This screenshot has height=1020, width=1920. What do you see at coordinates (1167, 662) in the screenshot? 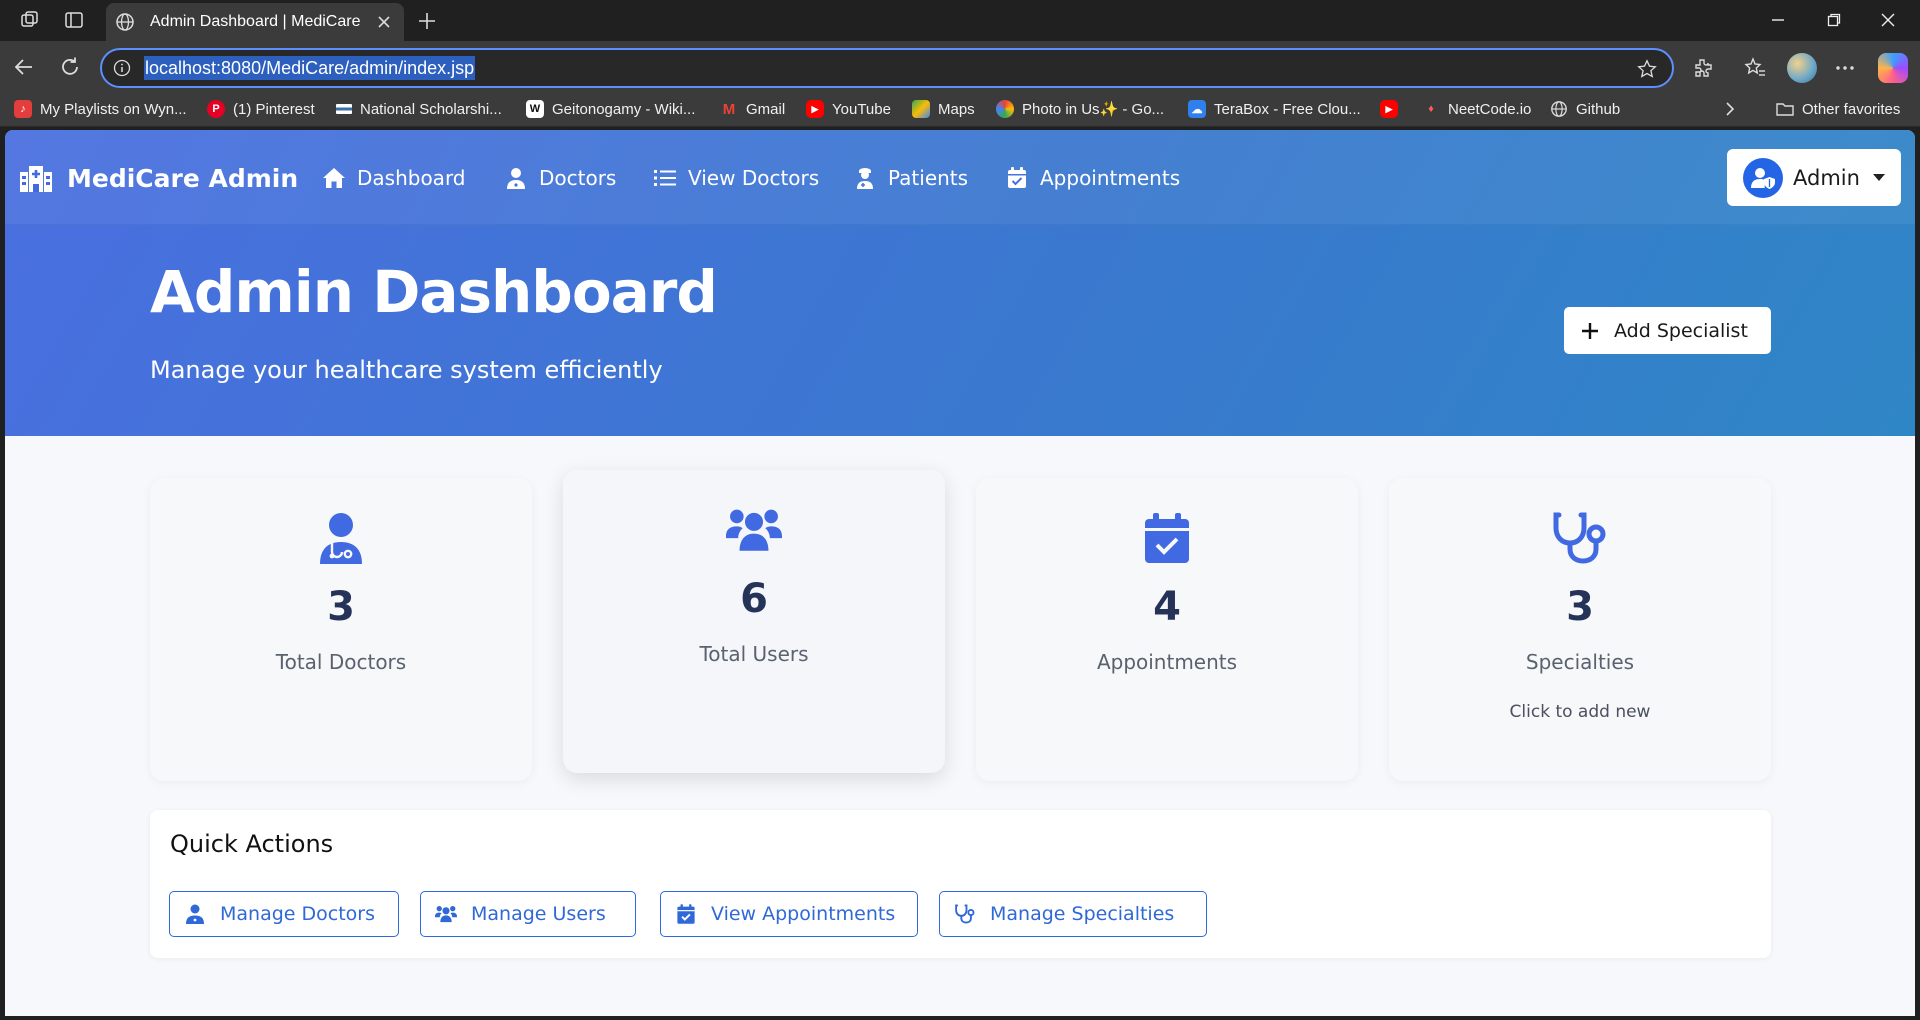
I see `stat-label: Appointments` at bounding box center [1167, 662].